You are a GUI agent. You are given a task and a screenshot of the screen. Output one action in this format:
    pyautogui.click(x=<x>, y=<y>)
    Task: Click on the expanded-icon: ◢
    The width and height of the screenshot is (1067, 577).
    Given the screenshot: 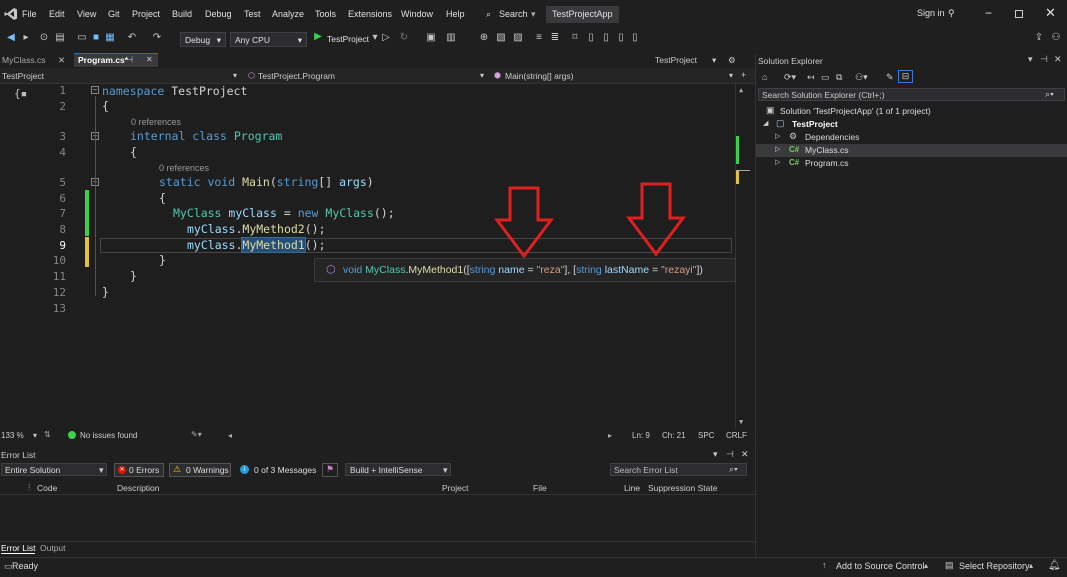 What is the action you would take?
    pyautogui.click(x=765, y=123)
    